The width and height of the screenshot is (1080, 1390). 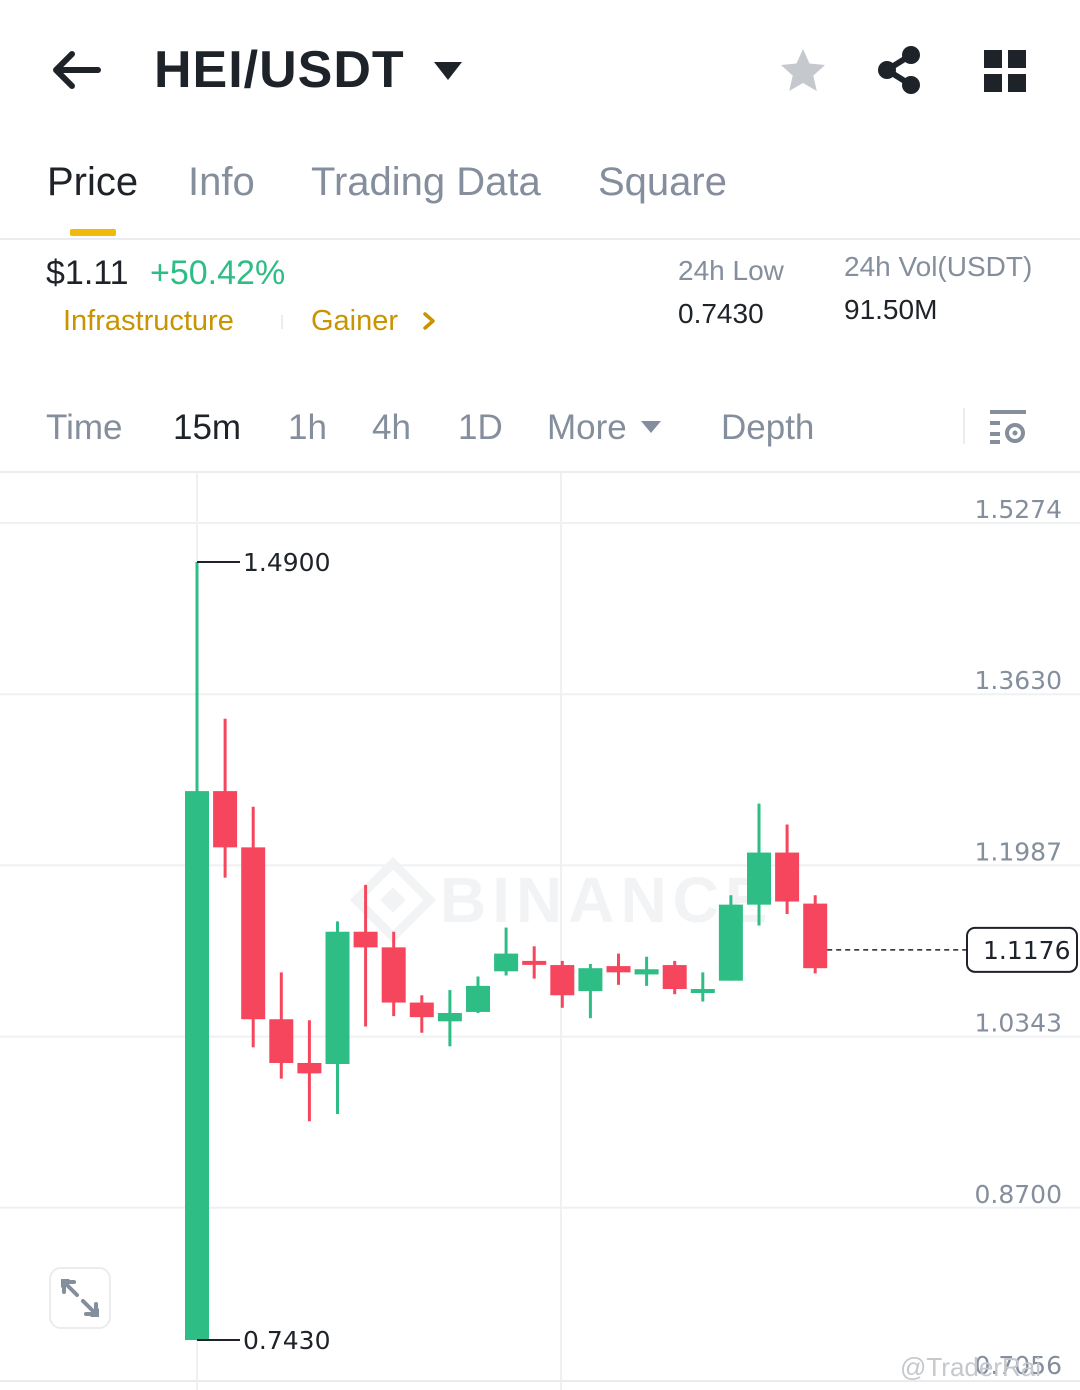 What do you see at coordinates (1026, 950) in the screenshot?
I see `current-price-value: 1.1176` at bounding box center [1026, 950].